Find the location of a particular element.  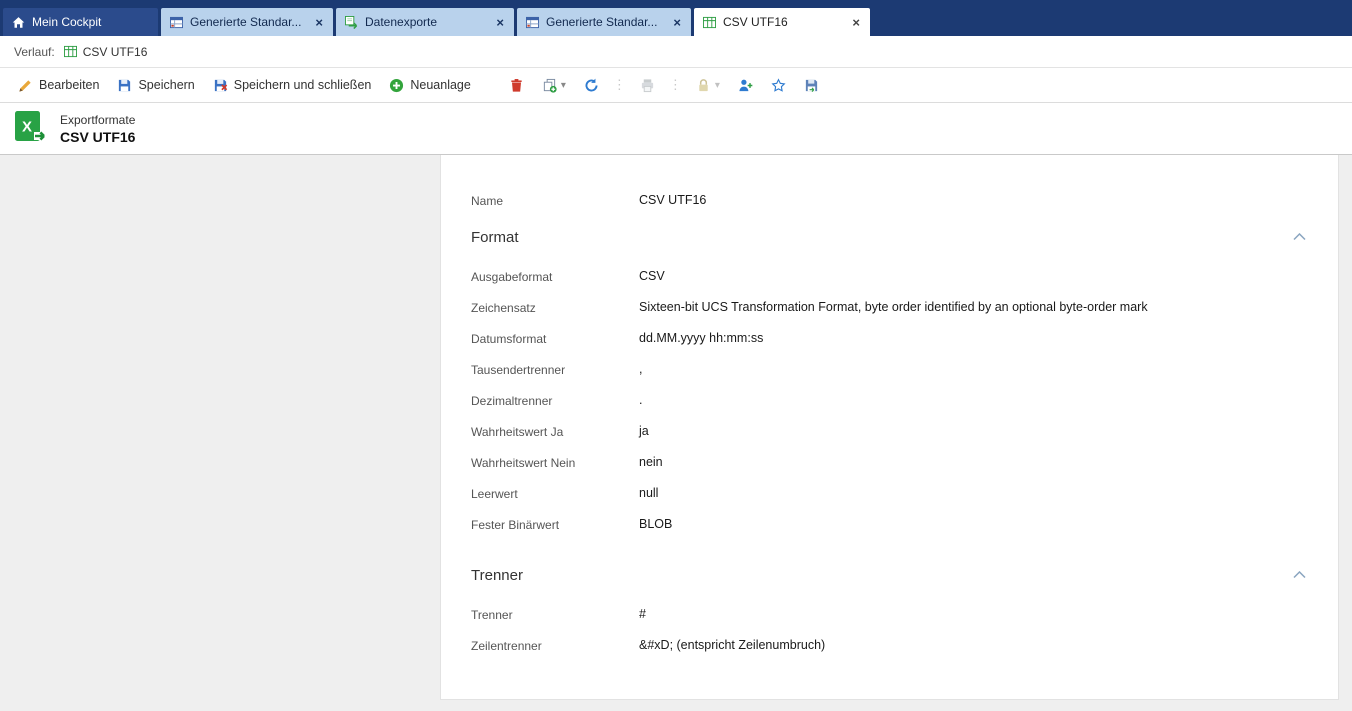

field-value: ja is located at coordinates (644, 431).